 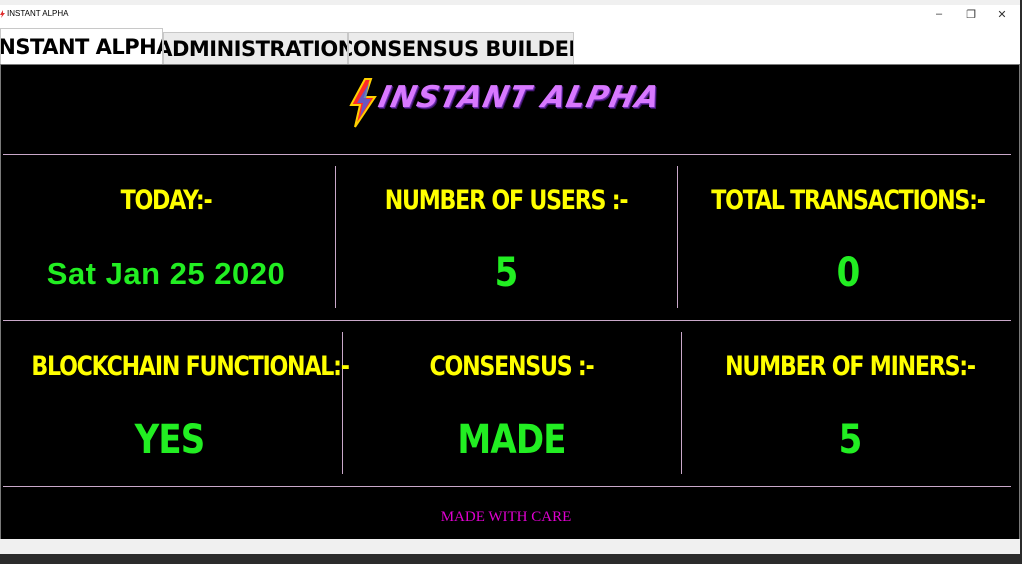 I want to click on today-label: TODAY:-, so click(x=166, y=200).